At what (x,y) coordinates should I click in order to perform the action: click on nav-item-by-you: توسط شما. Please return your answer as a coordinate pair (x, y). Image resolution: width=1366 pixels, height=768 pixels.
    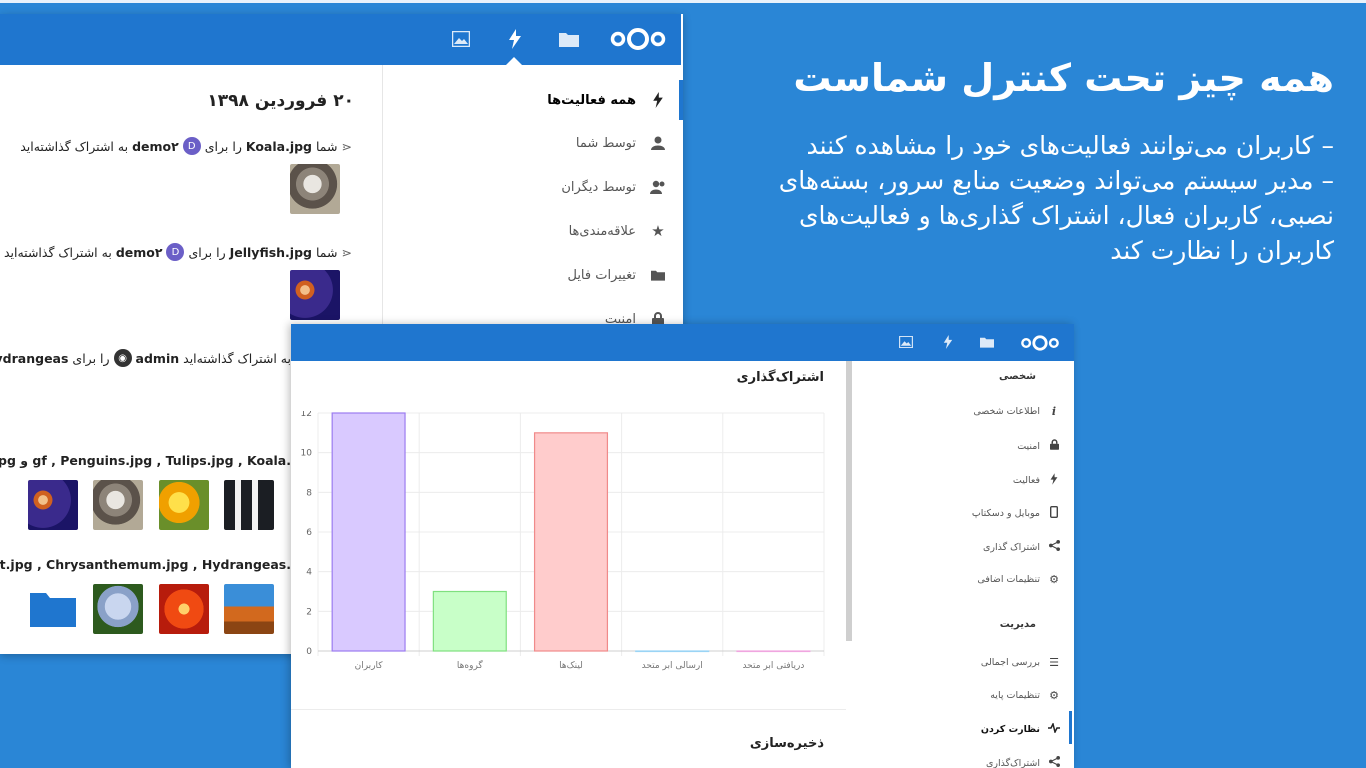
    Looking at the image, I should click on (532, 143).